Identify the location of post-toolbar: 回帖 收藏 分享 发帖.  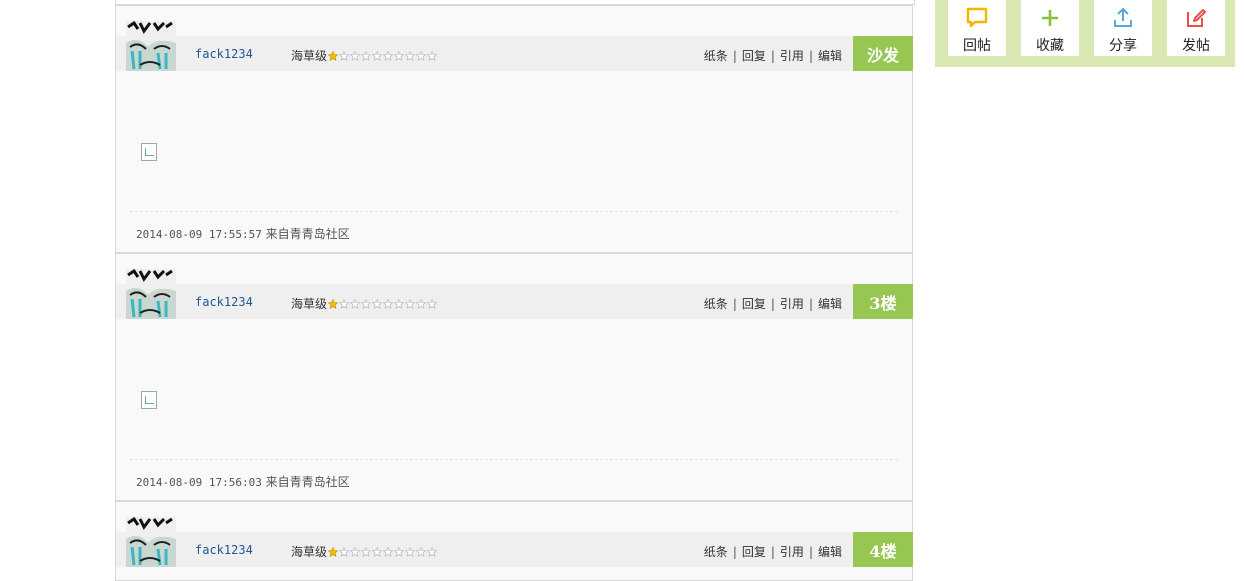
(1085, 33).